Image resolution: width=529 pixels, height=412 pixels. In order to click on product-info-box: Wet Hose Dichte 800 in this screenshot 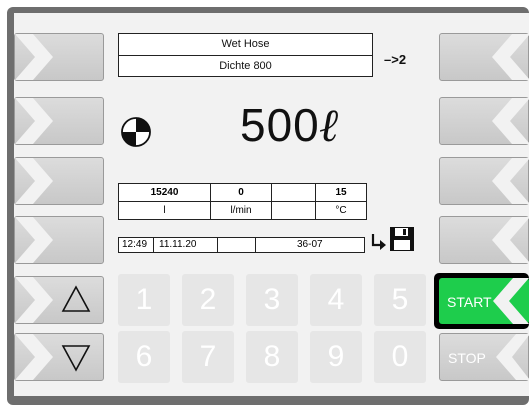, I will do `click(245, 55)`.